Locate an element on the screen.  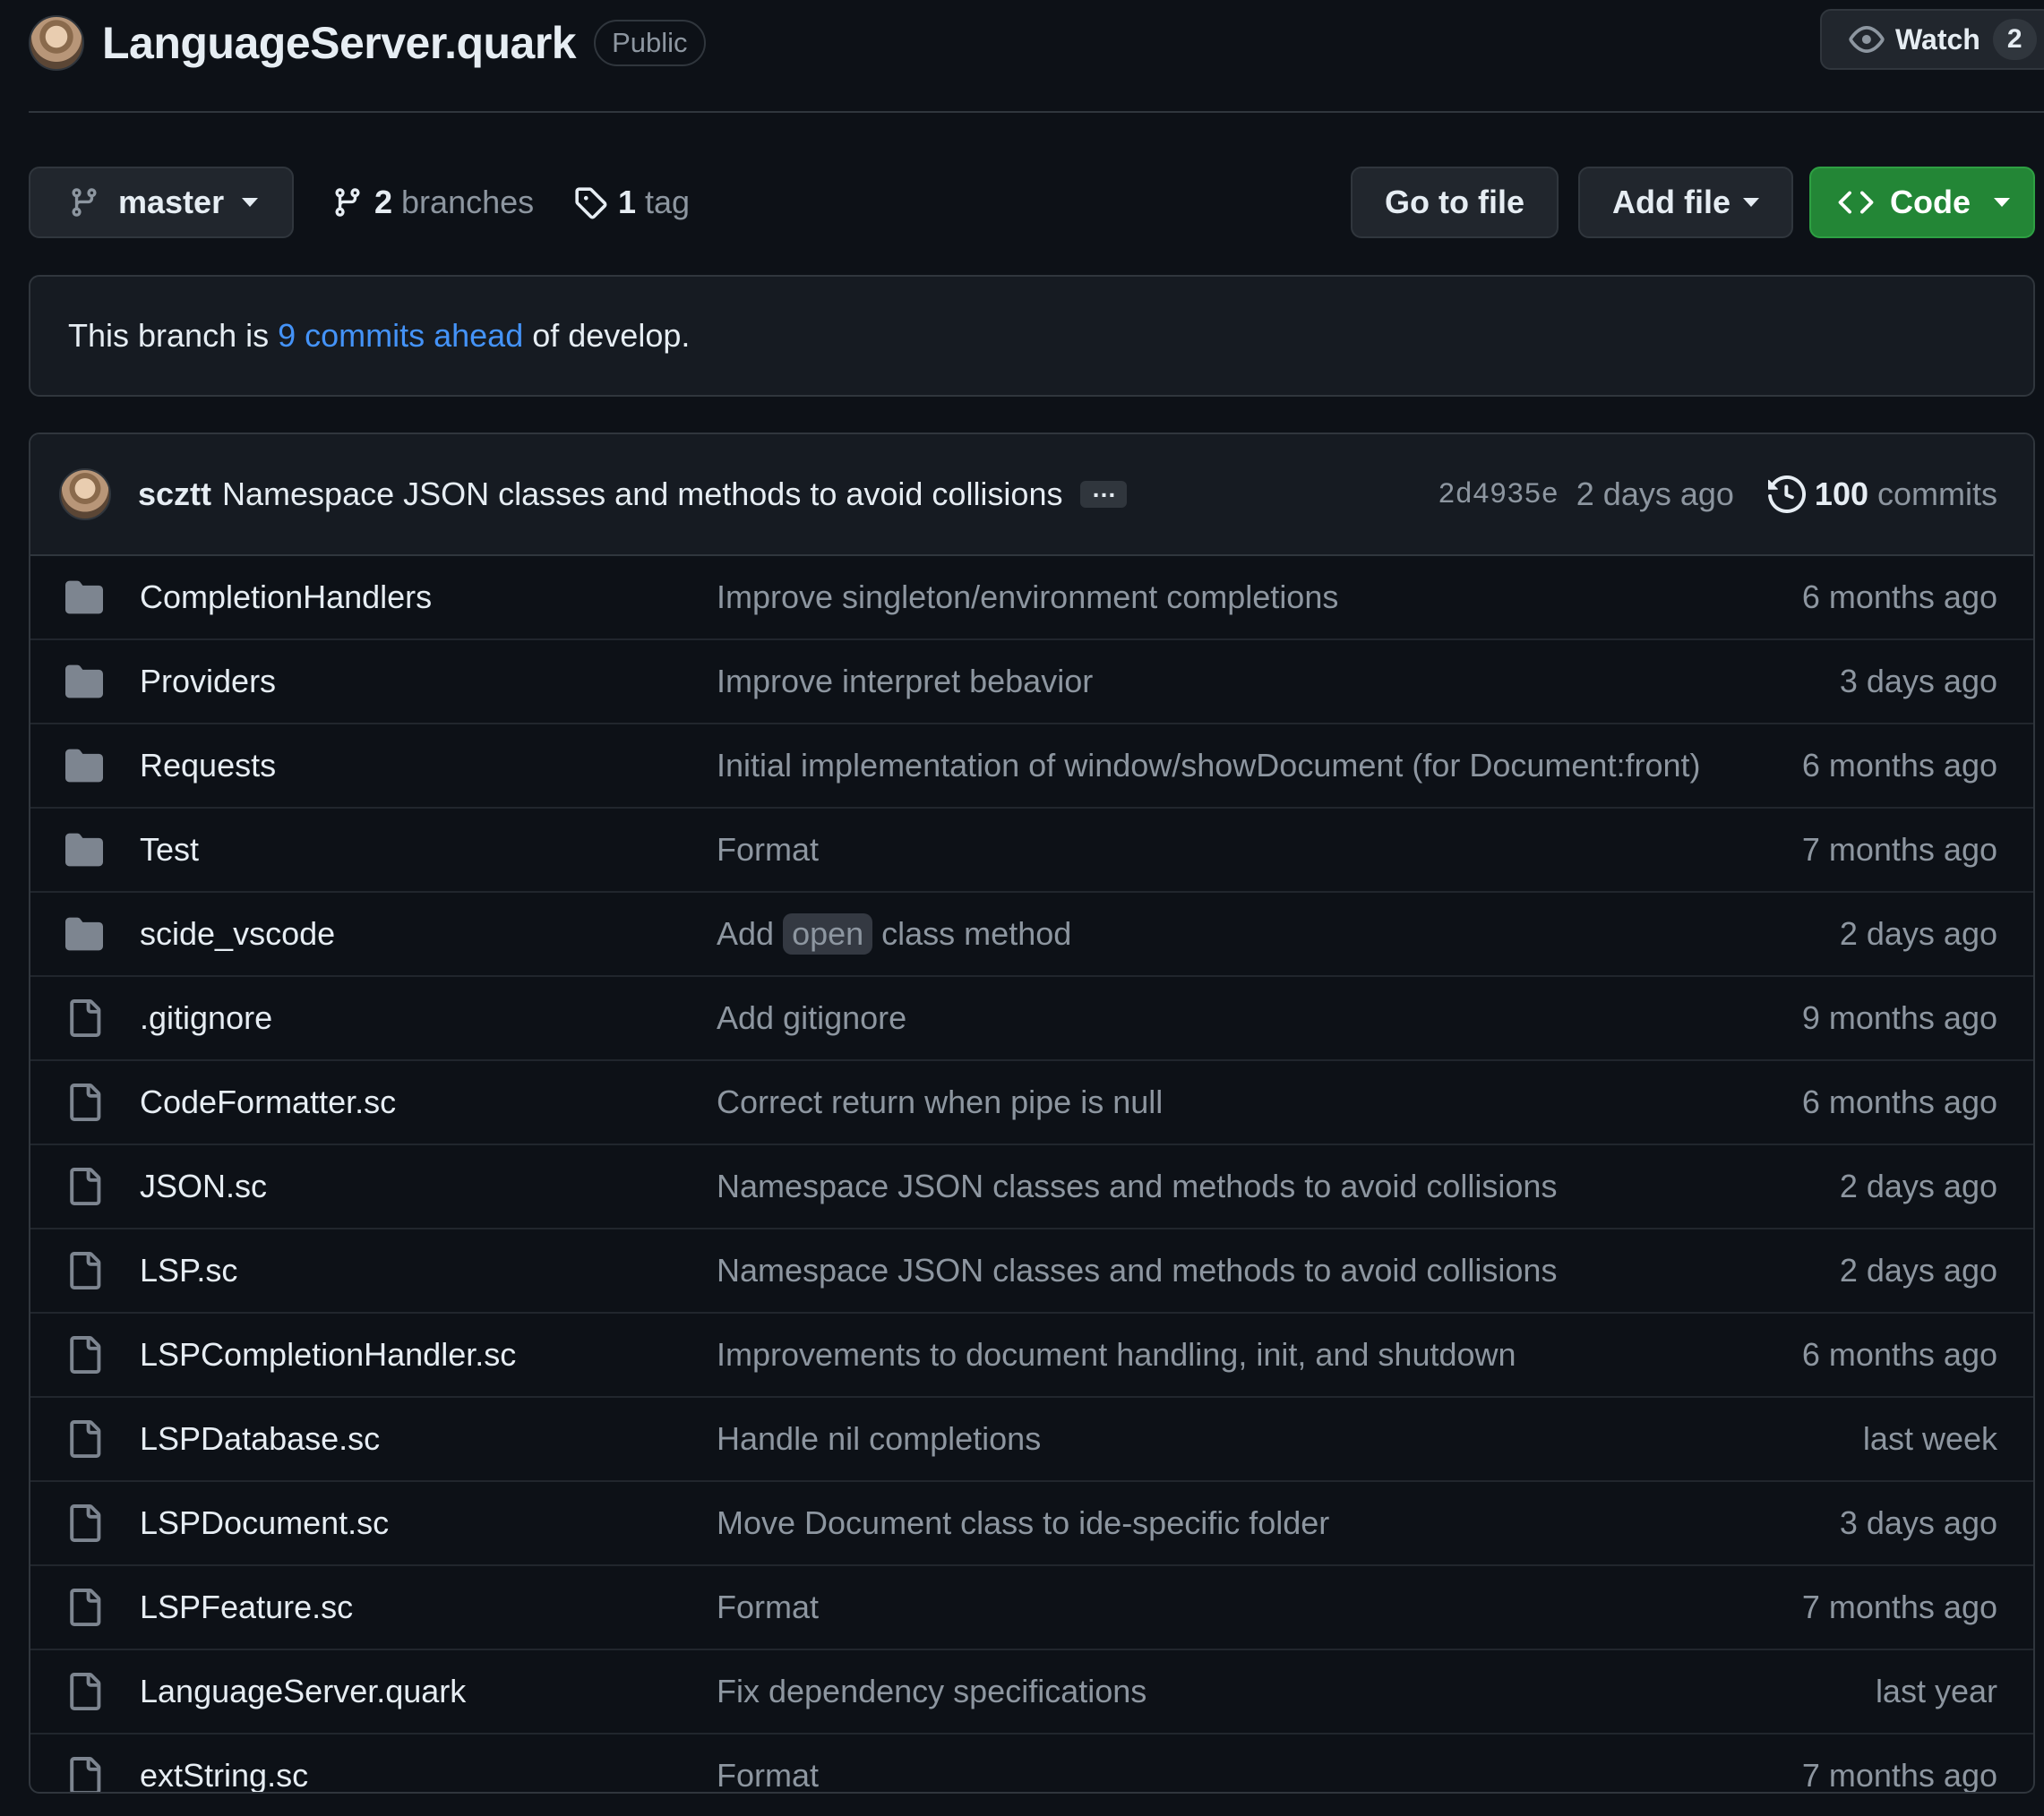
repo-header: LanguageServer.quark Public is located at coordinates (368, 43).